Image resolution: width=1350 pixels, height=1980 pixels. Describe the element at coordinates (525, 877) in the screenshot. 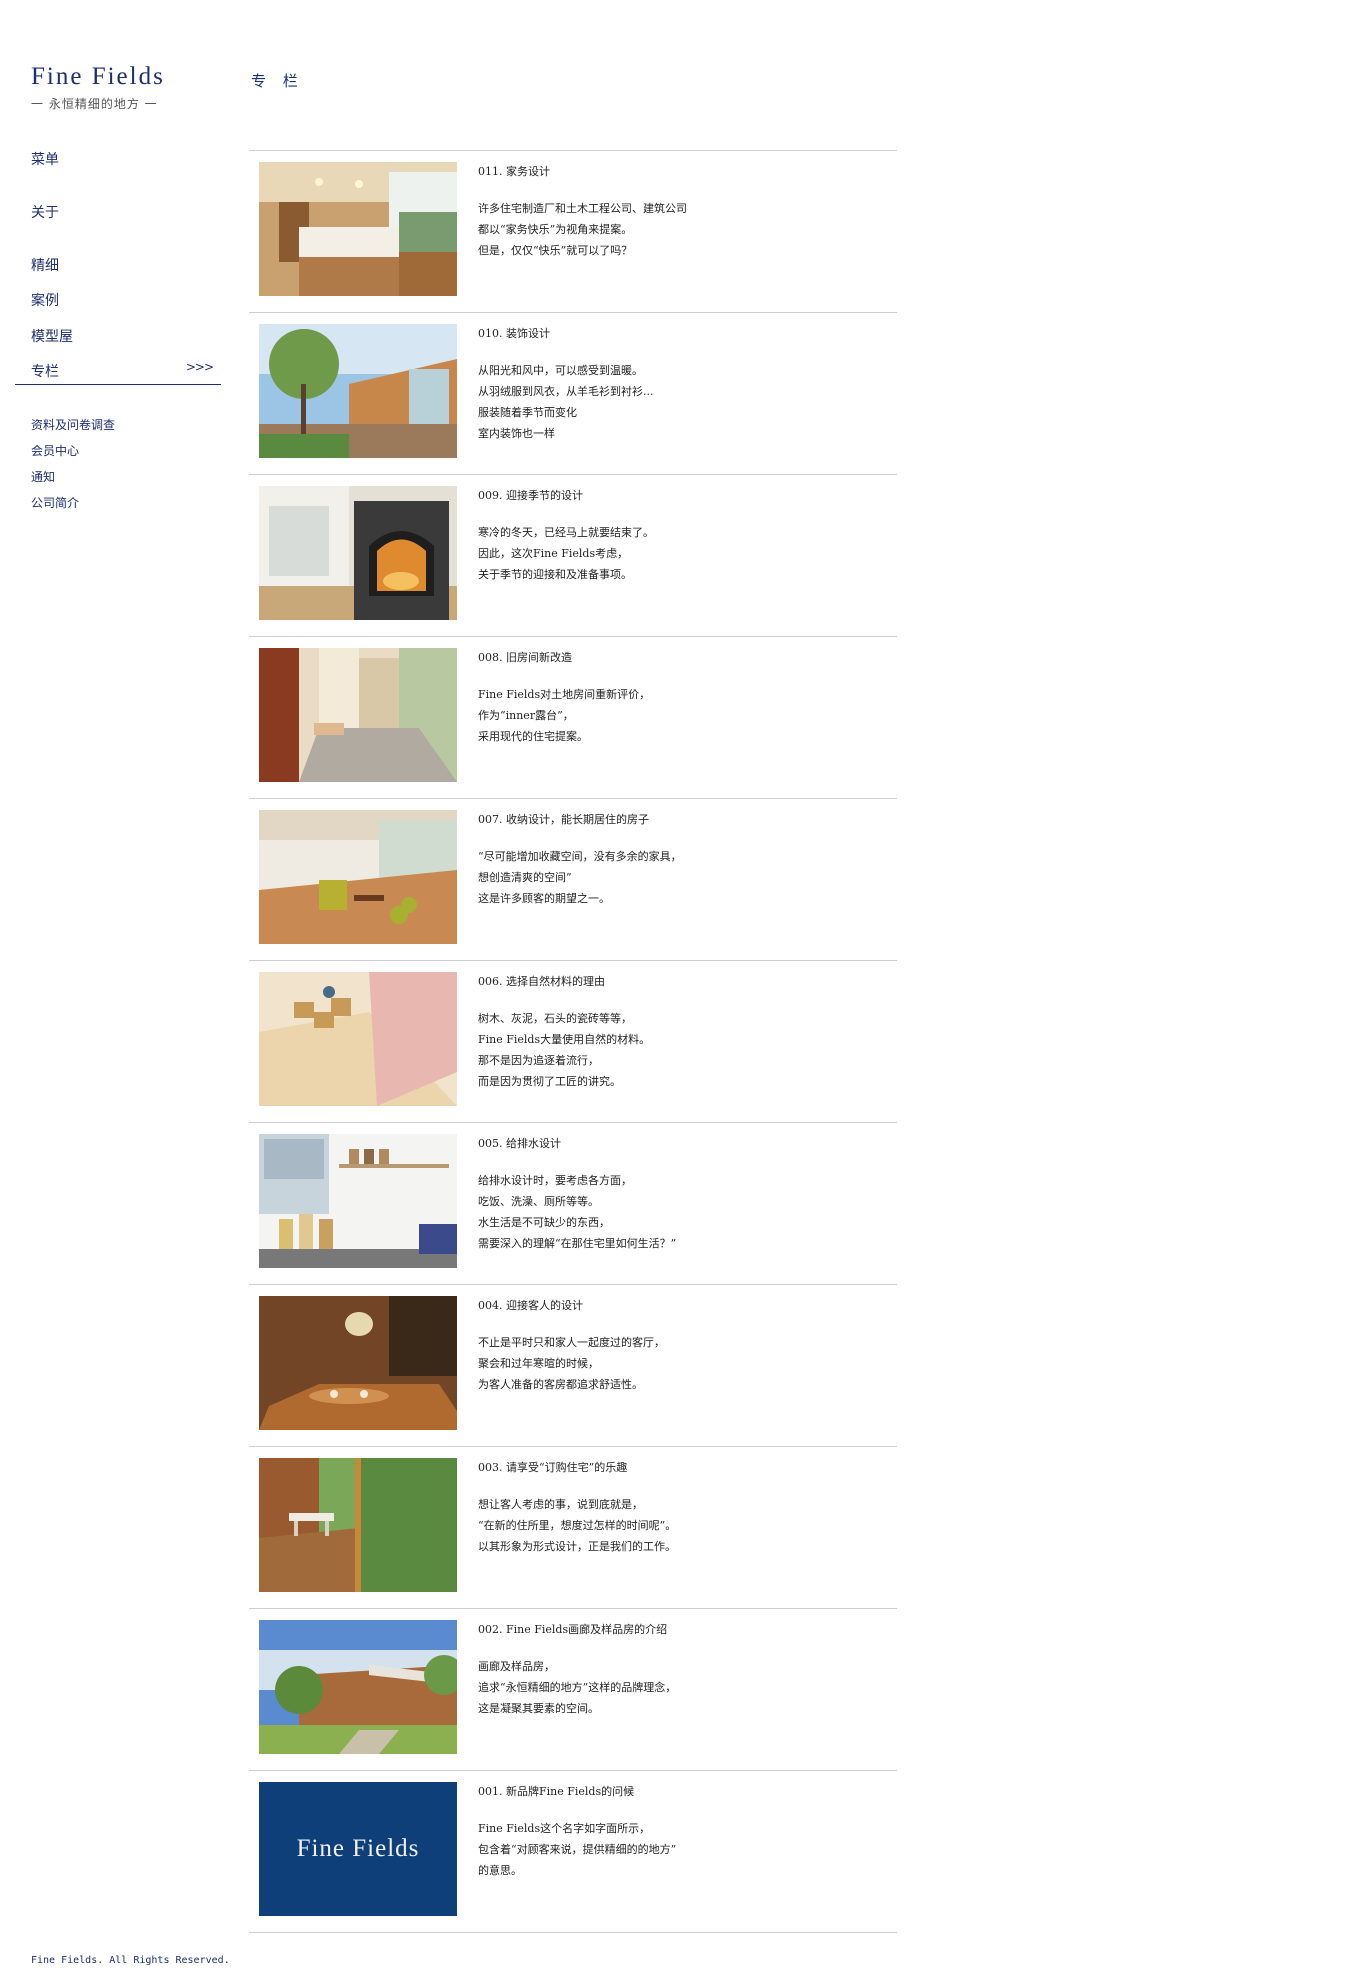

I see `article-excerpt-line: 想创造清爽的空间”` at that location.